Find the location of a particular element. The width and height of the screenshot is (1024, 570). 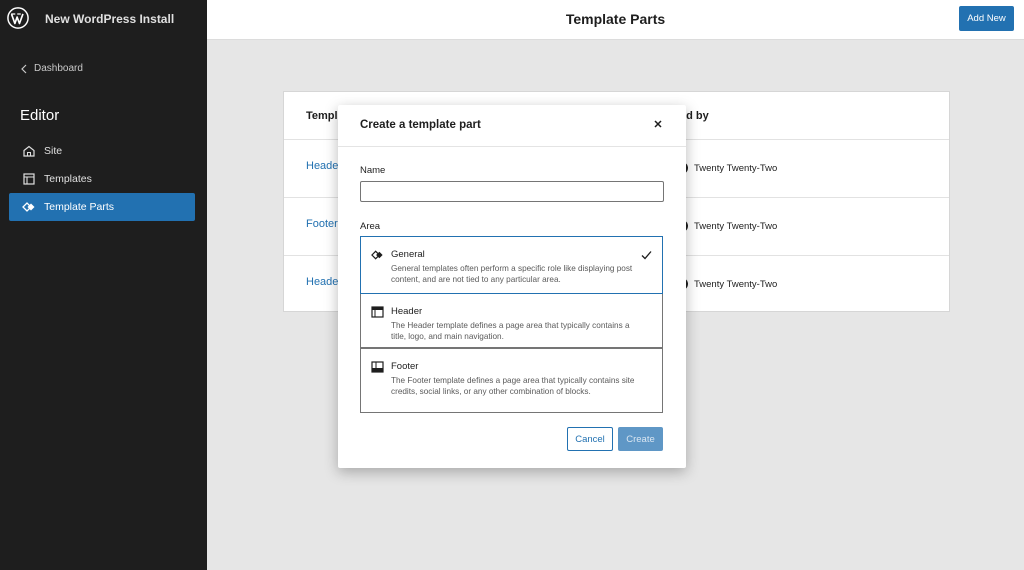

area-option-title: General is located at coordinates (408, 254).